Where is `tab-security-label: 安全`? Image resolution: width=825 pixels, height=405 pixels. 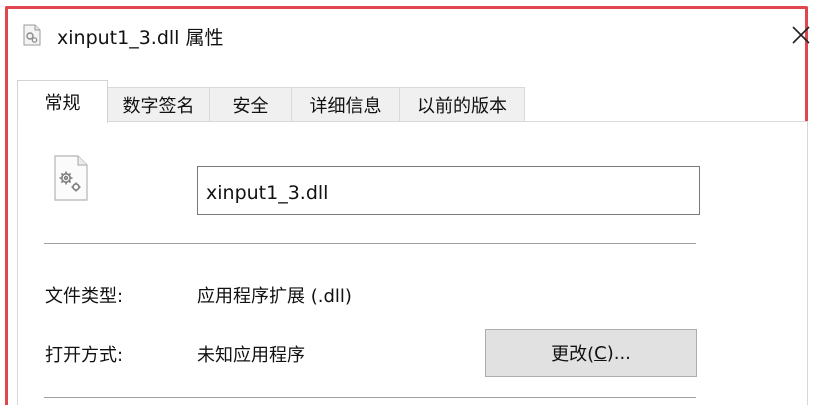
tab-security-label: 安全 is located at coordinates (250, 106).